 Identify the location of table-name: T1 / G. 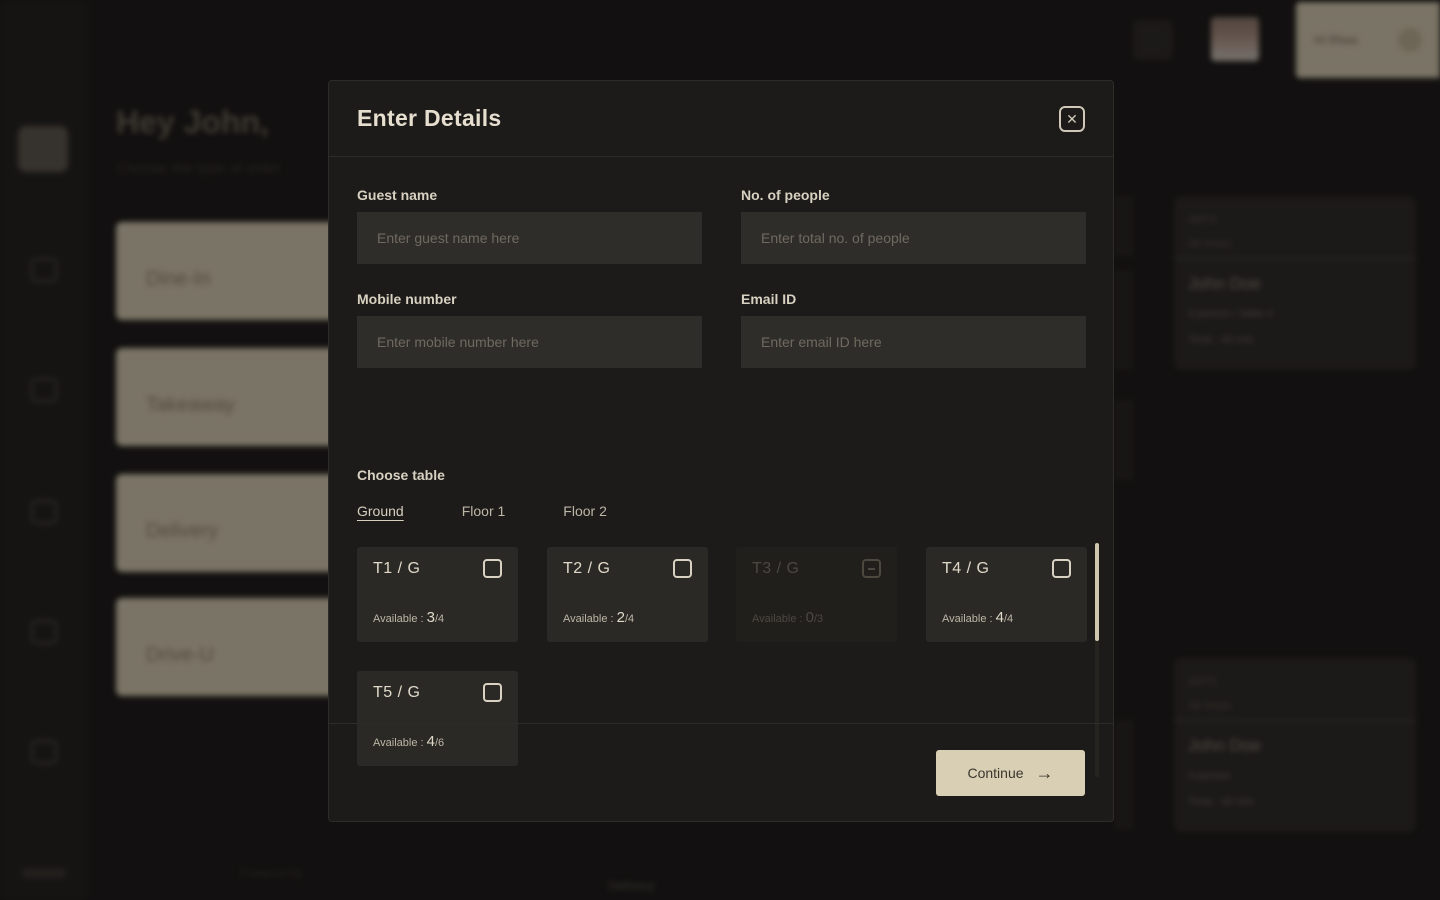
(397, 568).